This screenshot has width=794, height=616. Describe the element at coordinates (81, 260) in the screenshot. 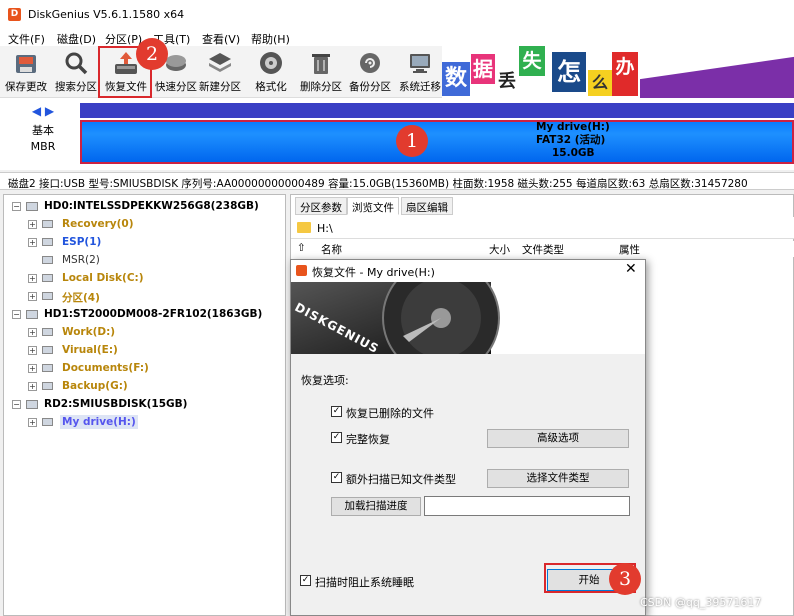

I see `tree-partition-msr: MSR(2)` at that location.